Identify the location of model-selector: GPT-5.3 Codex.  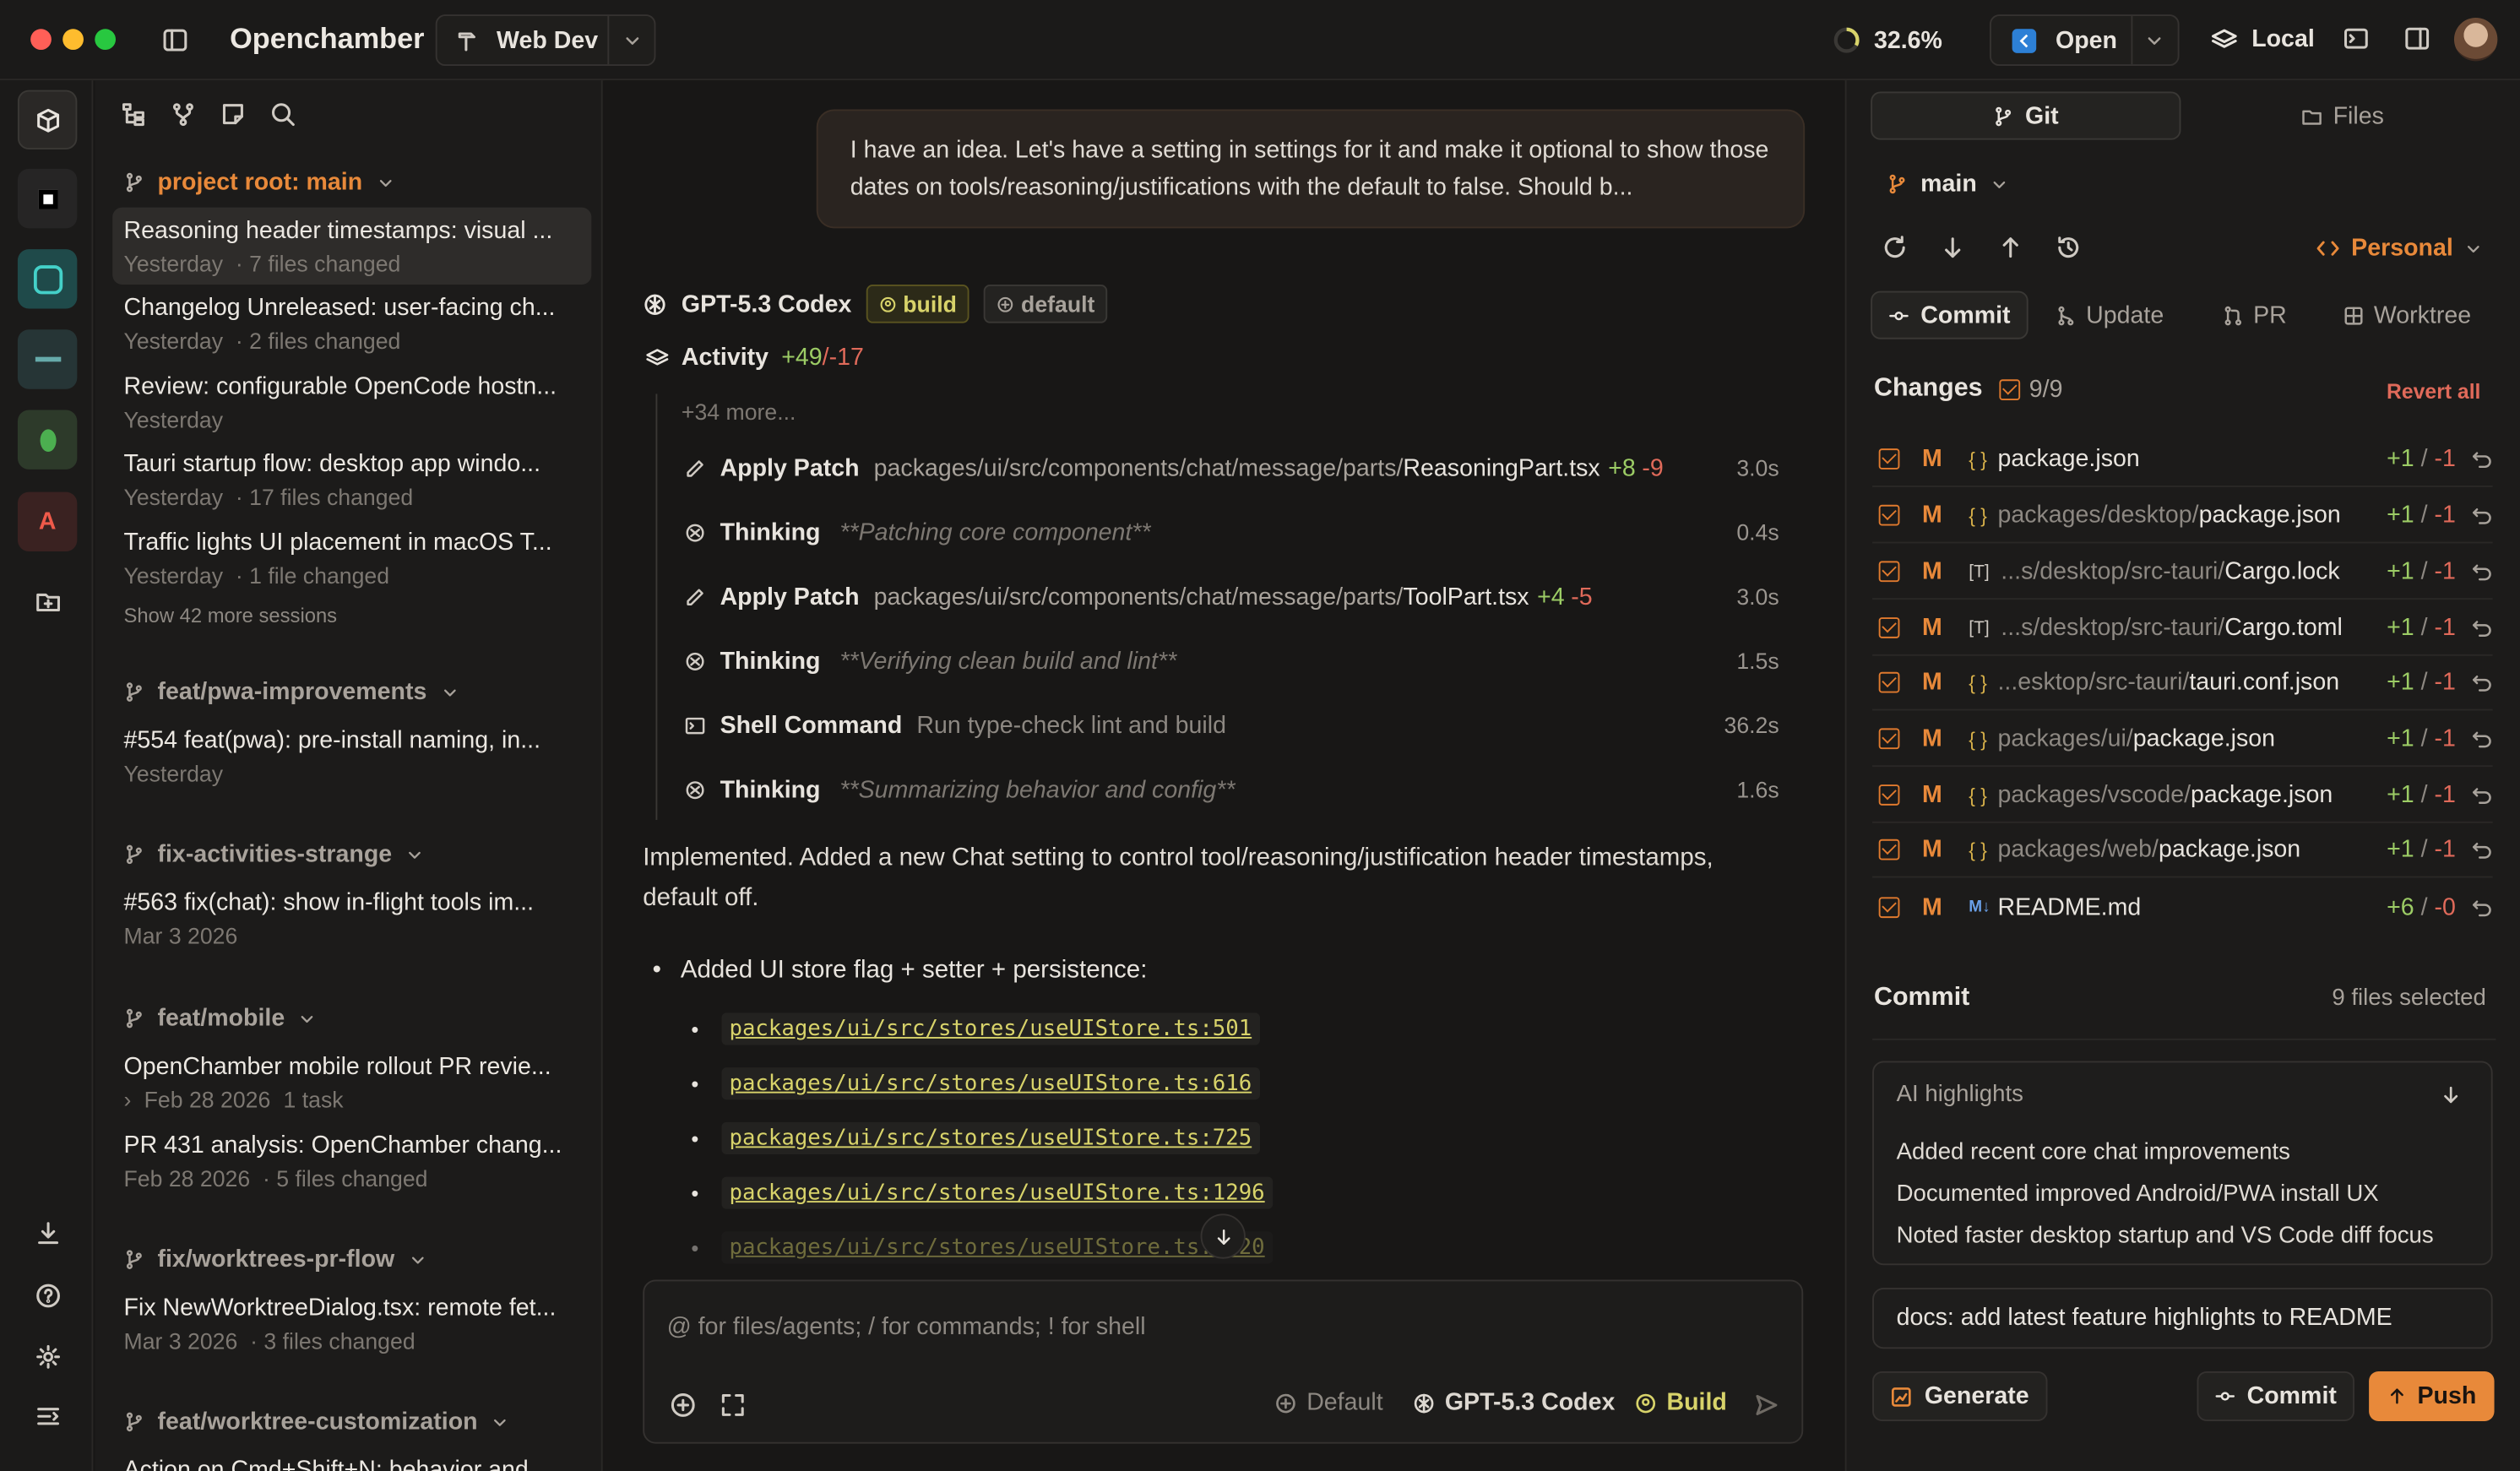
(1514, 1403).